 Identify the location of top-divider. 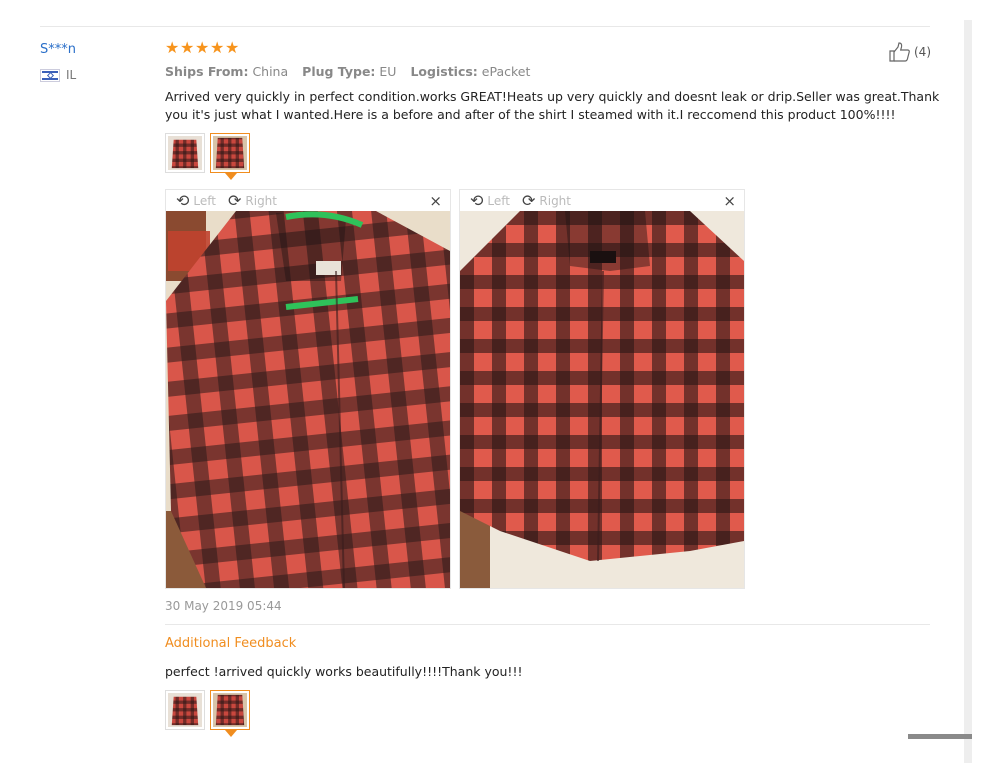
(485, 26).